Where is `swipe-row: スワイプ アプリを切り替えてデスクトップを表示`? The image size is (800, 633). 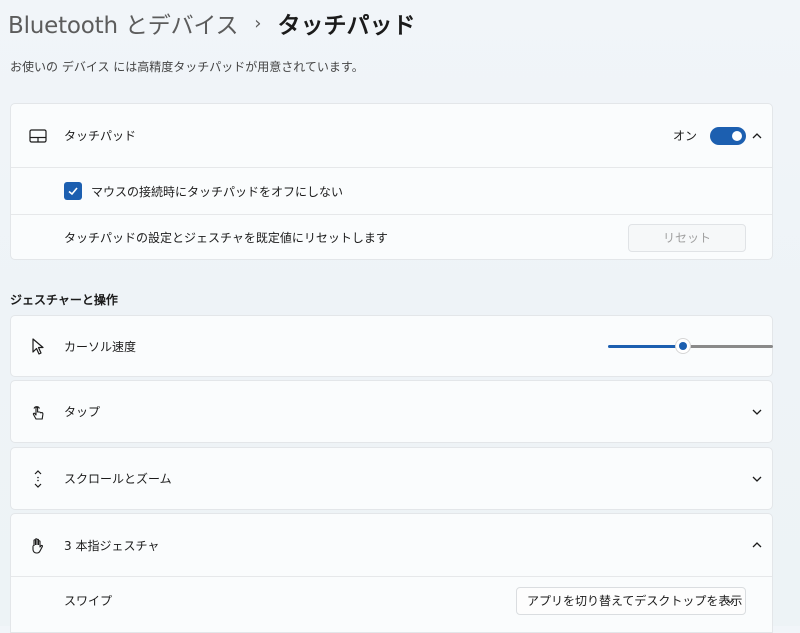 swipe-row: スワイプ アプリを切り替えてデスクトップを表示 is located at coordinates (391, 600).